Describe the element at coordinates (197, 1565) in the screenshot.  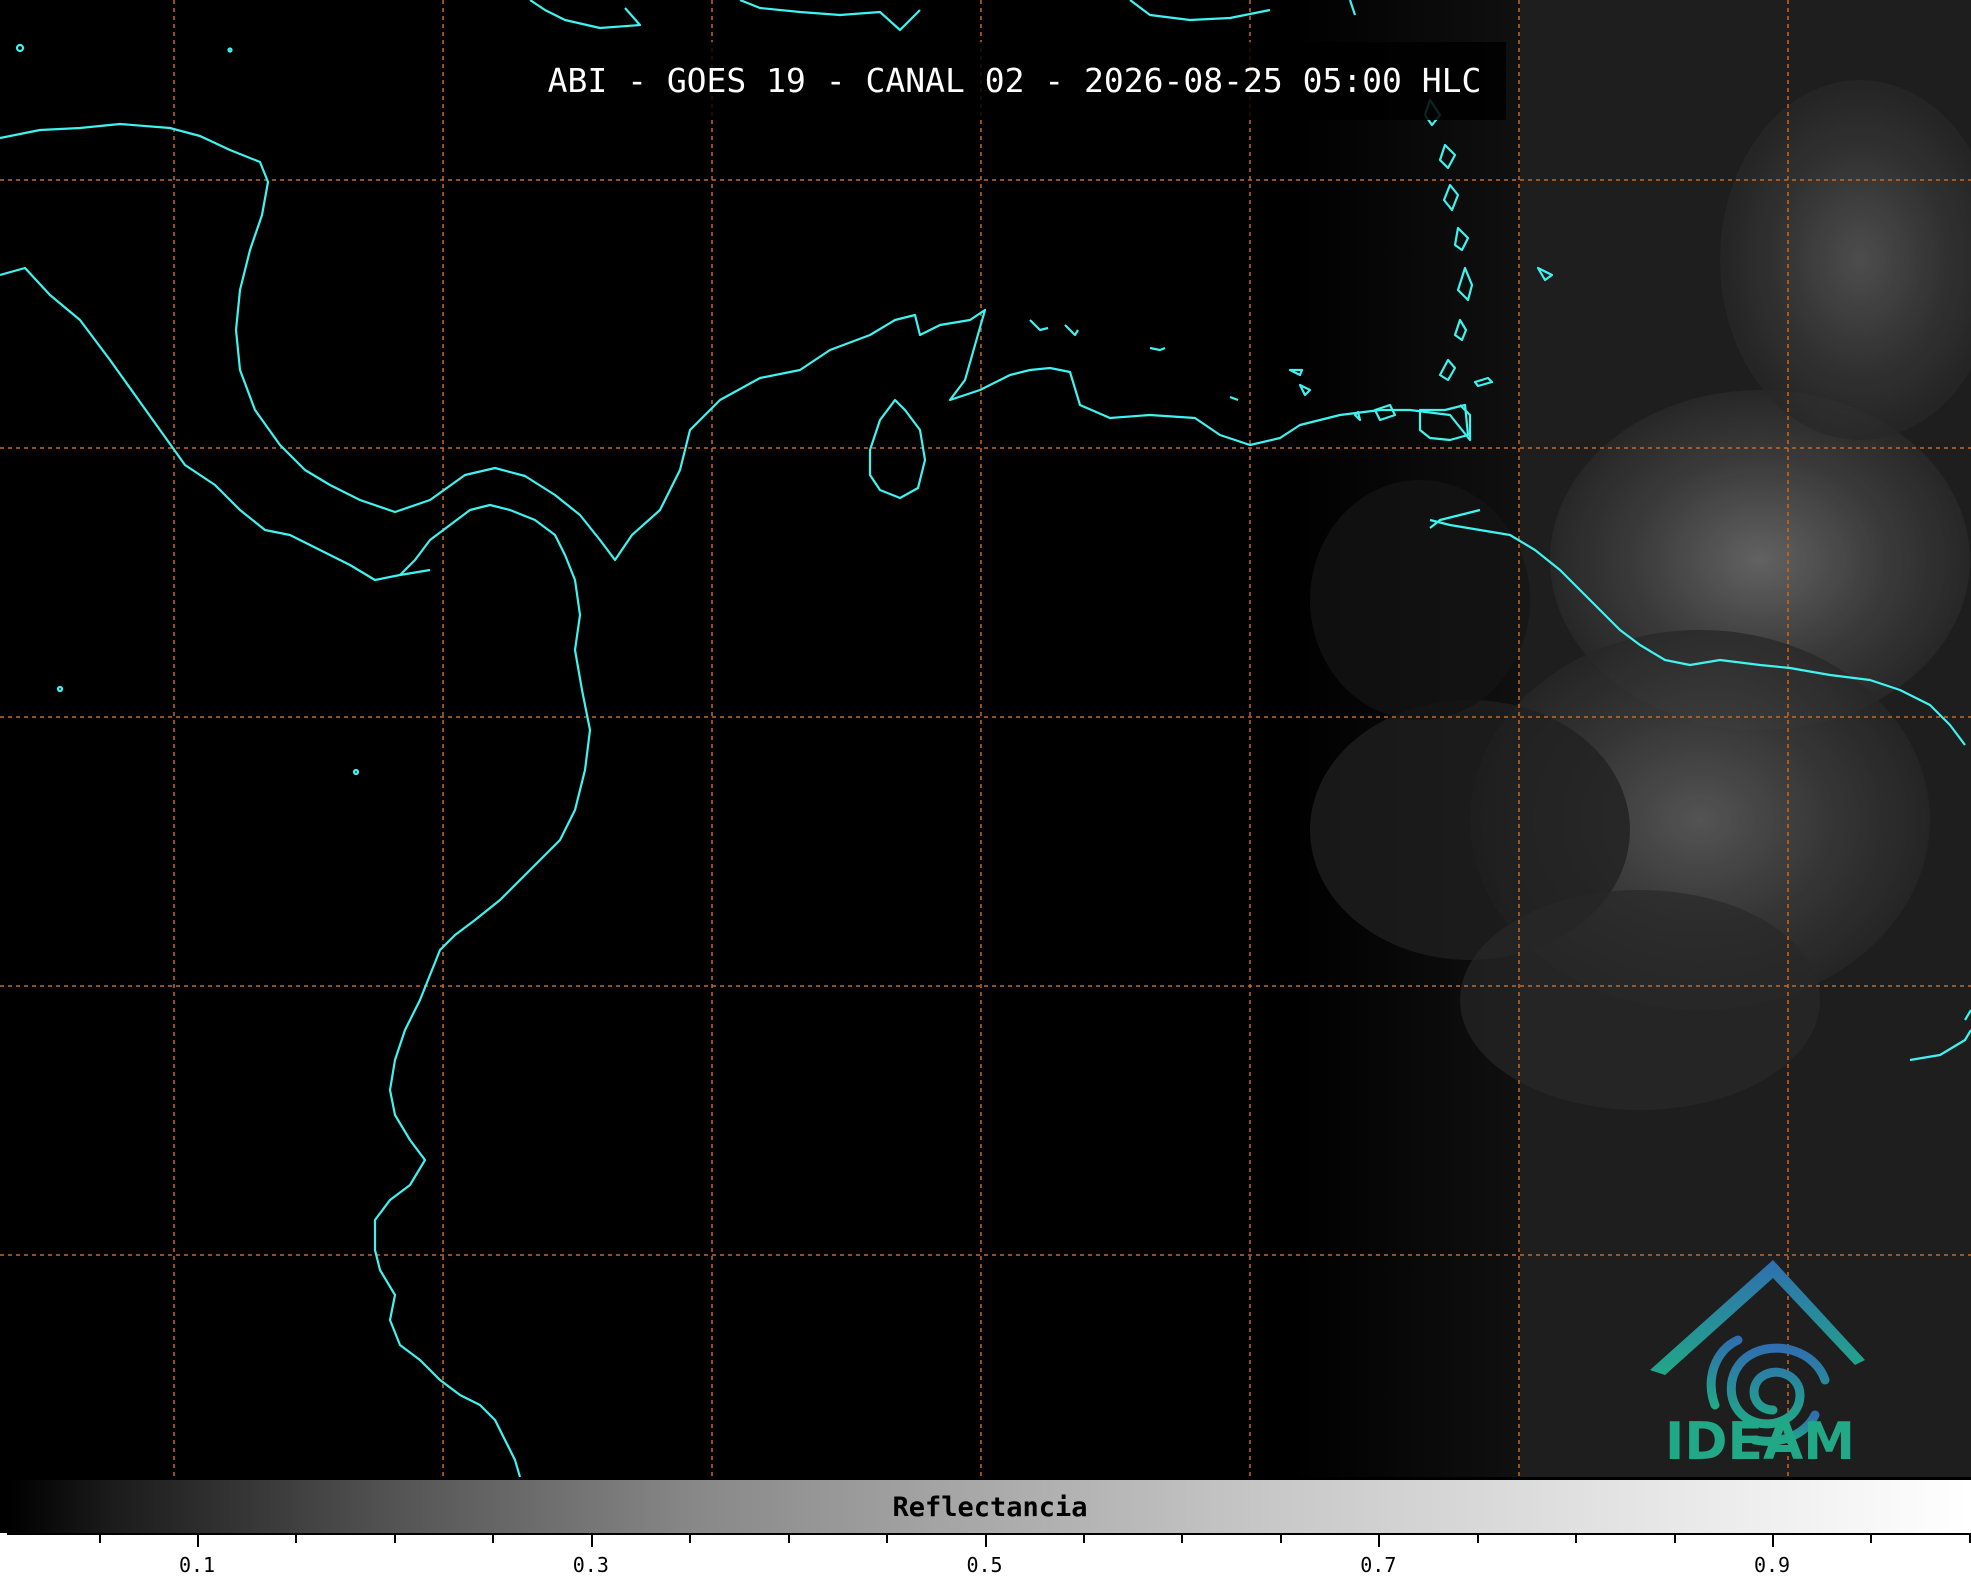
I see `colorbar-tick-label: 0.1` at that location.